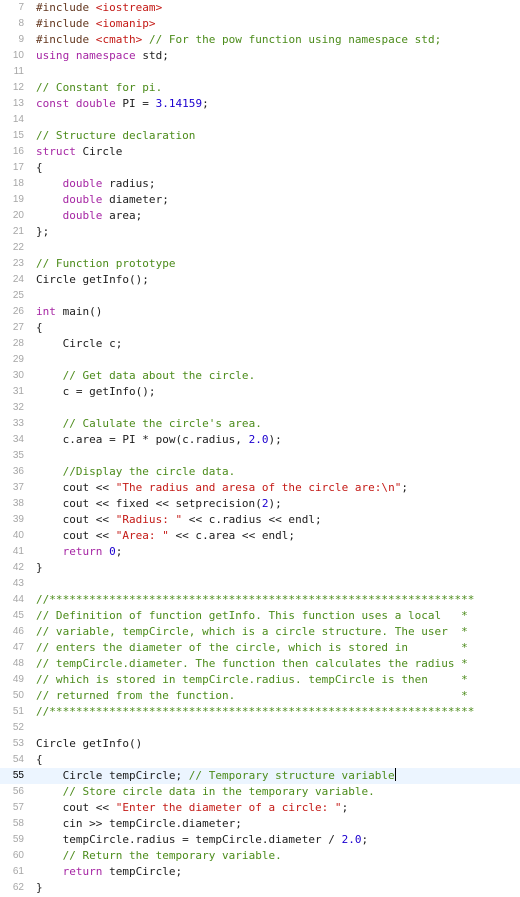 The image size is (520, 897). Describe the element at coordinates (232, 535) in the screenshot. I see `code-token: << c.area << endl;` at that location.